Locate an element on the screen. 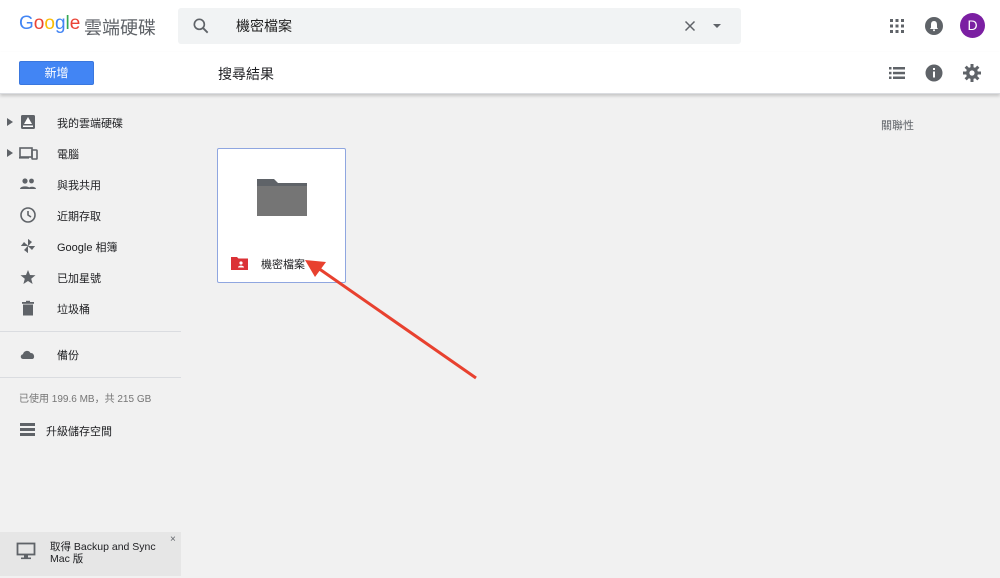 The width and height of the screenshot is (1000, 578). new-button: 新增 is located at coordinates (56, 73).